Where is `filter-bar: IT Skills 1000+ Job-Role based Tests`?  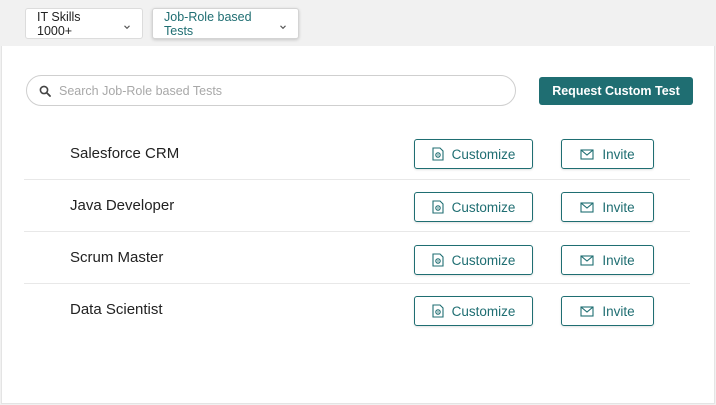 filter-bar: IT Skills 1000+ Job-Role based Tests is located at coordinates (358, 23).